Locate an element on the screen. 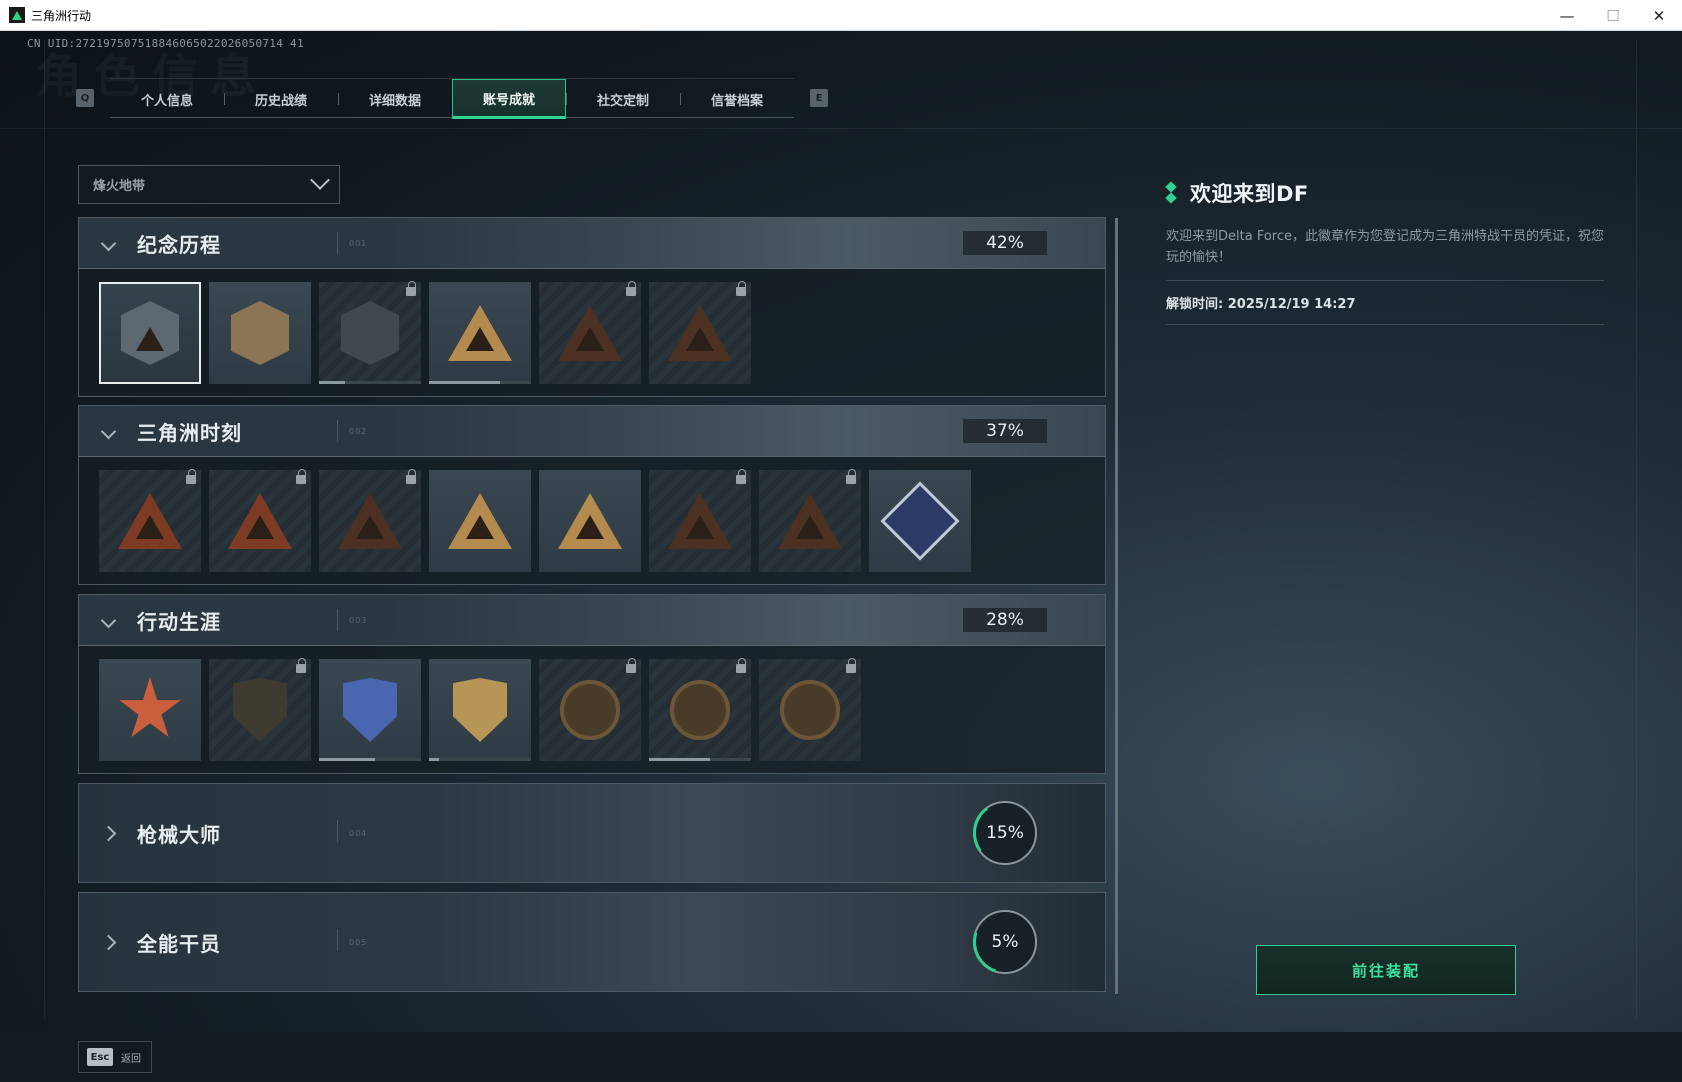 The height and width of the screenshot is (1082, 1682). category-number: 004 is located at coordinates (358, 833).